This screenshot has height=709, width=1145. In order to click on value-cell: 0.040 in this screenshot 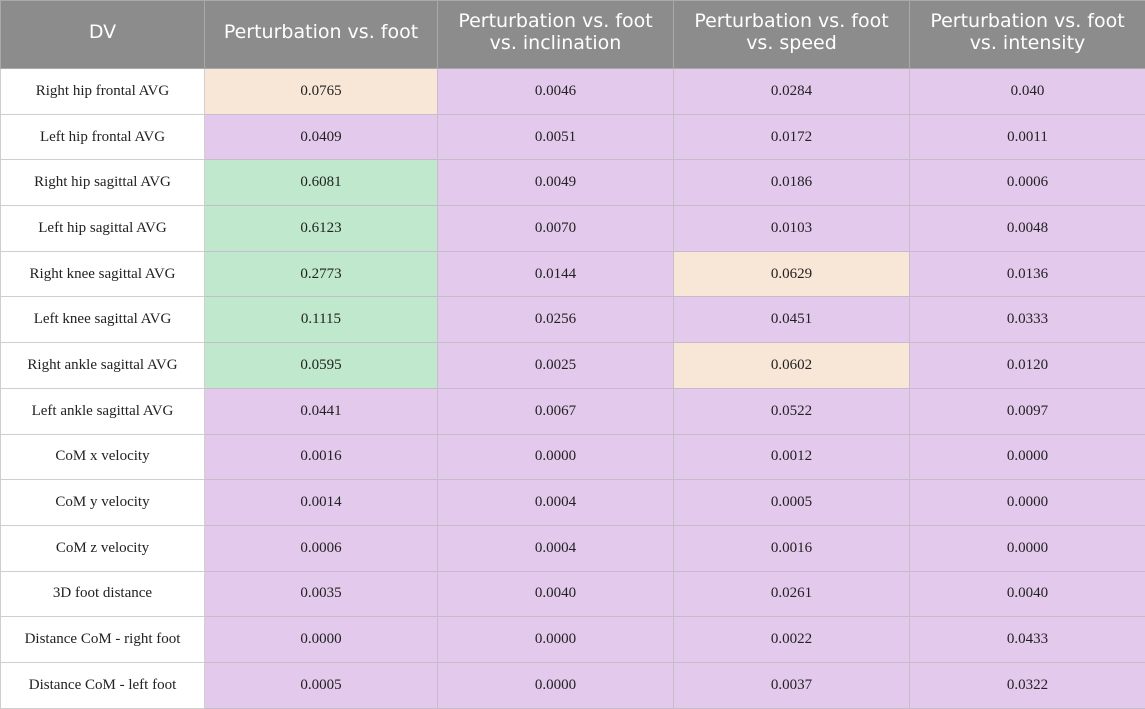, I will do `click(1027, 92)`.